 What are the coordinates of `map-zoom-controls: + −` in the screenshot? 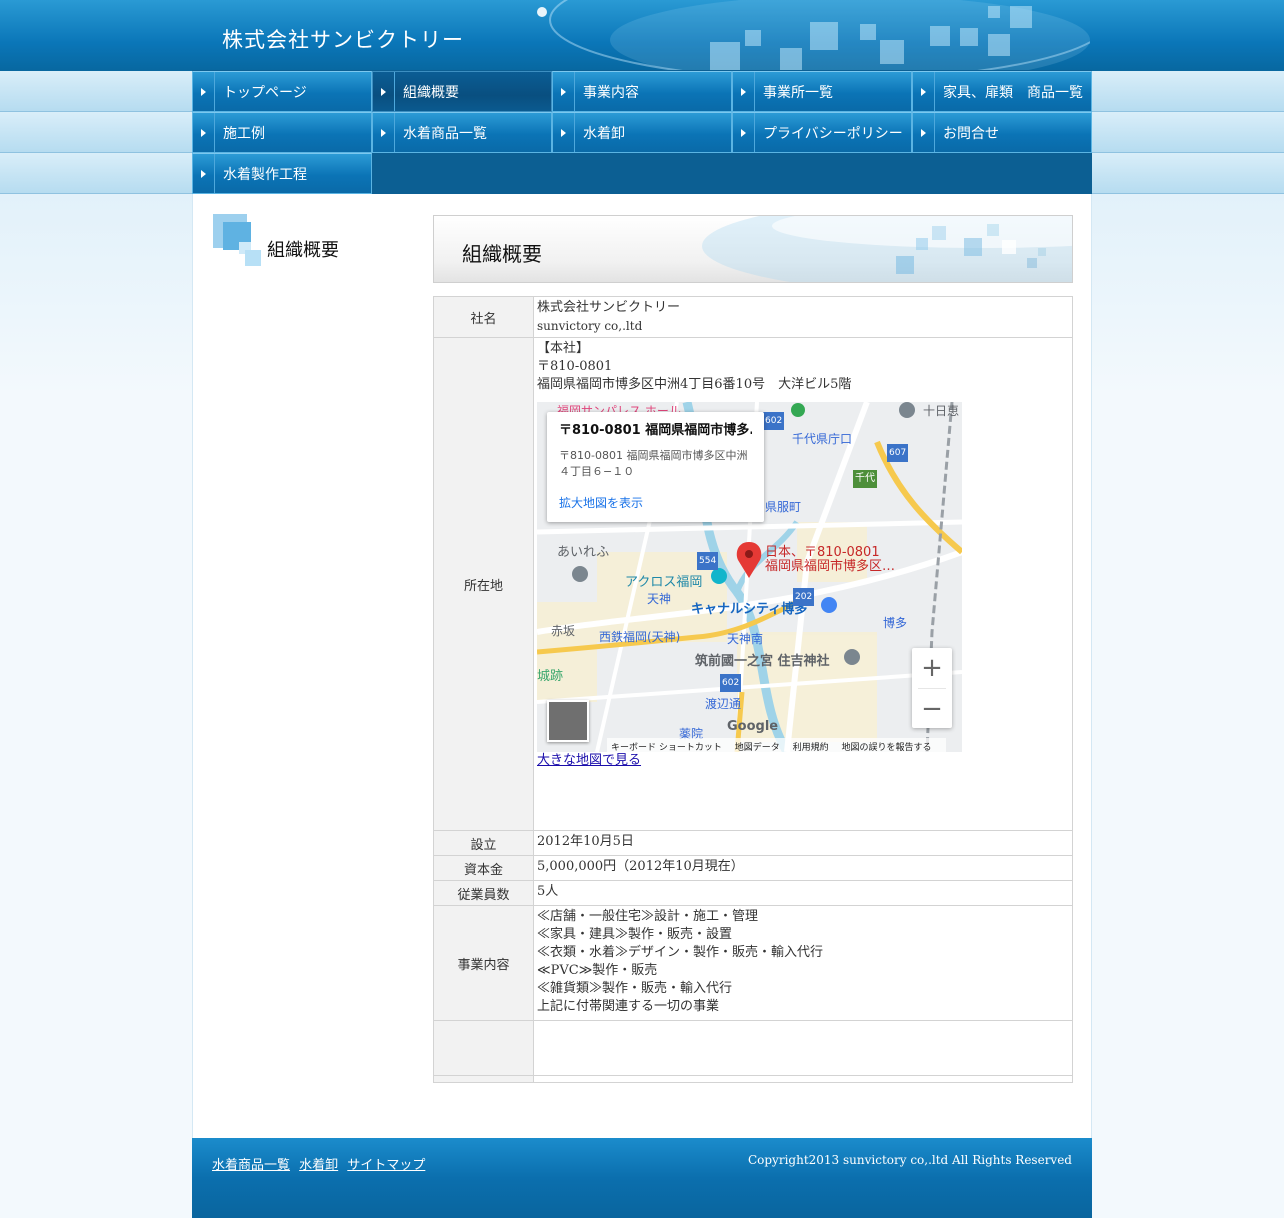 It's located at (932, 688).